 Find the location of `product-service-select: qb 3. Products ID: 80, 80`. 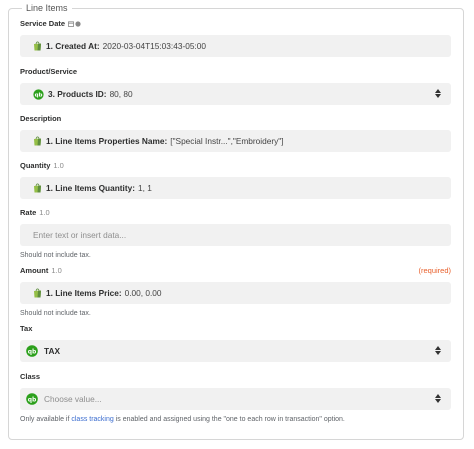

product-service-select: qb 3. Products ID: 80, 80 is located at coordinates (235, 94).